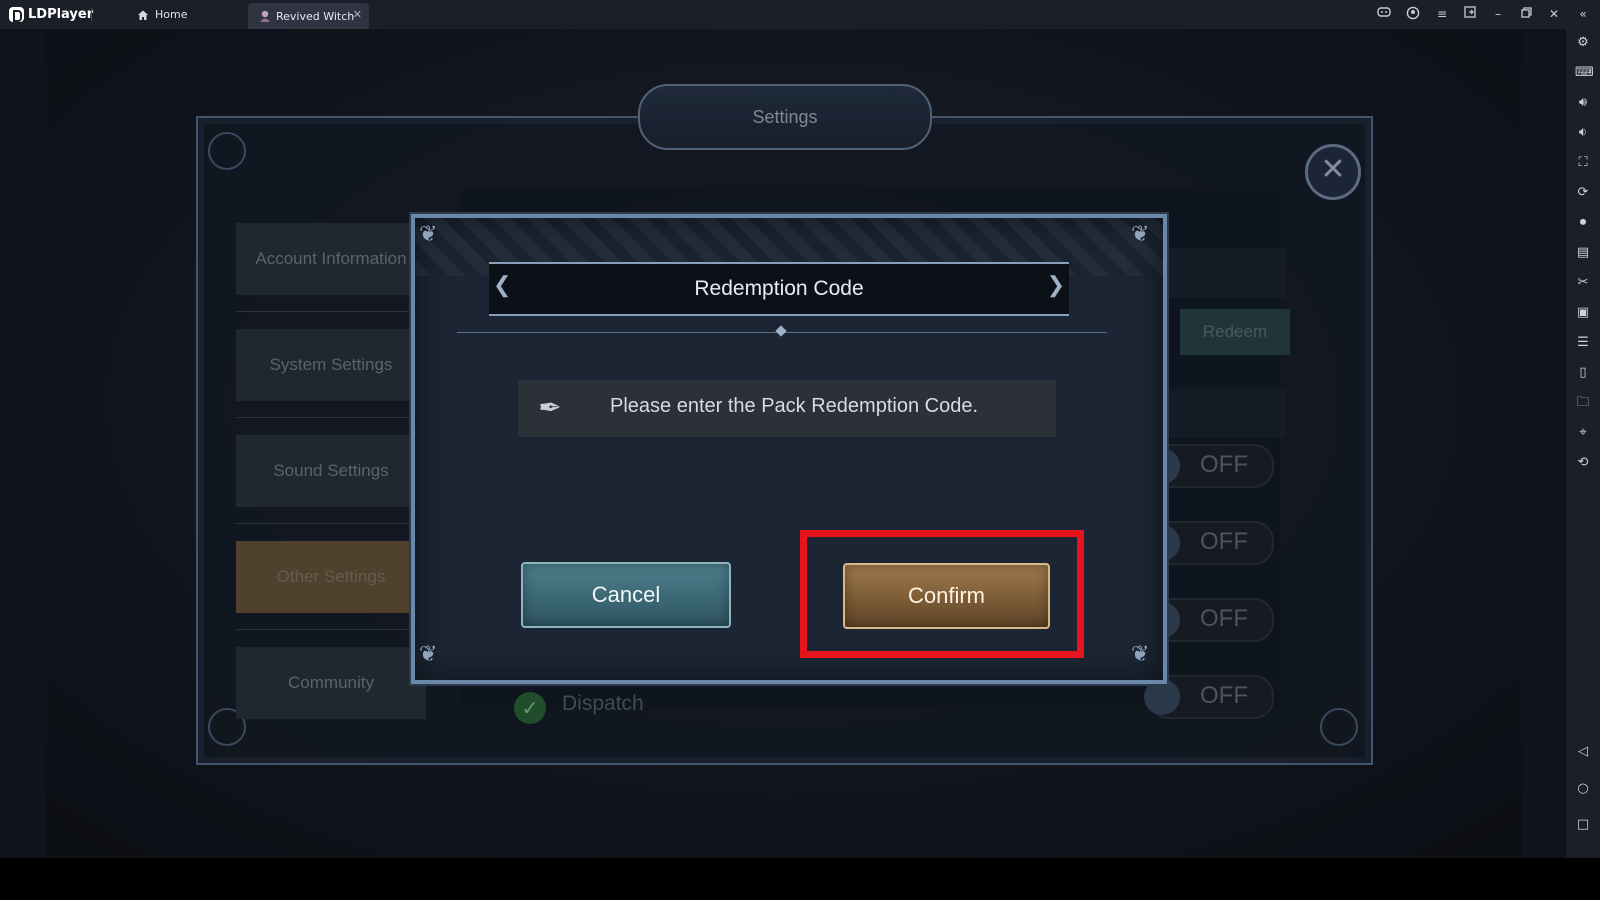 The height and width of the screenshot is (900, 1600). Describe the element at coordinates (1583, 443) in the screenshot. I see `emulator-sidebar: ⚙ ⌨ 🔊︎ 🔉︎ ⛶ ⟳ ⏺ ▤ ✂ ▣ ☰ ▯ 🗀 ⌖ ⟲ ◁ ○ □` at that location.